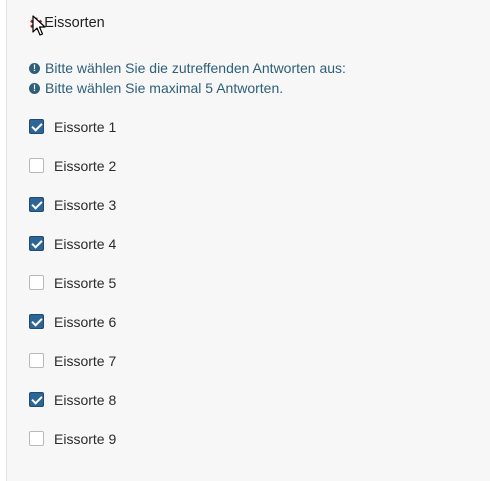 This screenshot has width=490, height=481. I want to click on option-label: Eissorte 4, so click(85, 244).